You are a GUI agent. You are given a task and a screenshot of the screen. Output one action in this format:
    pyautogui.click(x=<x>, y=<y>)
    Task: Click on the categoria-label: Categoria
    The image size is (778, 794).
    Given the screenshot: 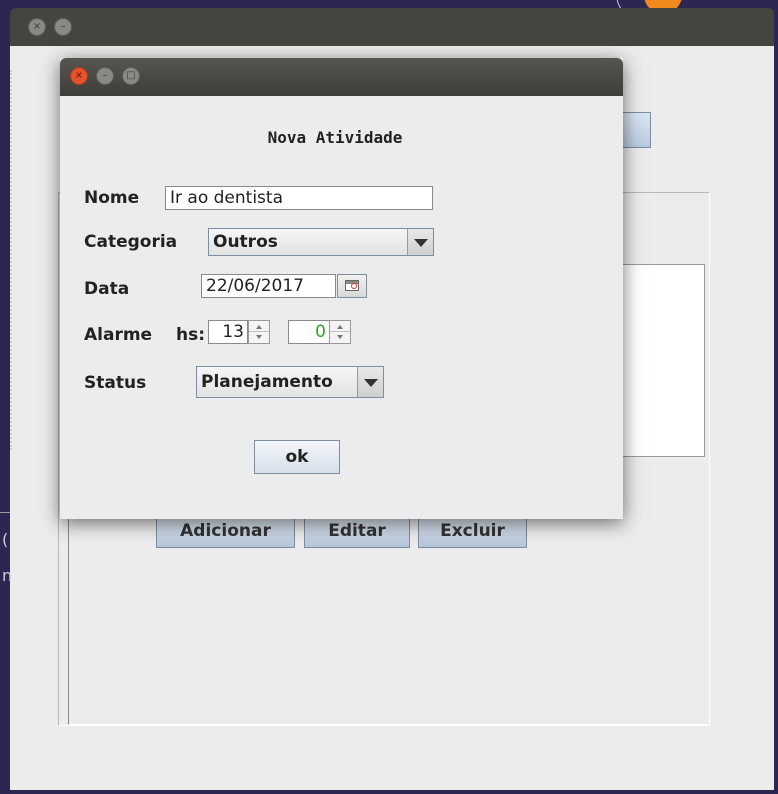 What is the action you would take?
    pyautogui.click(x=131, y=242)
    